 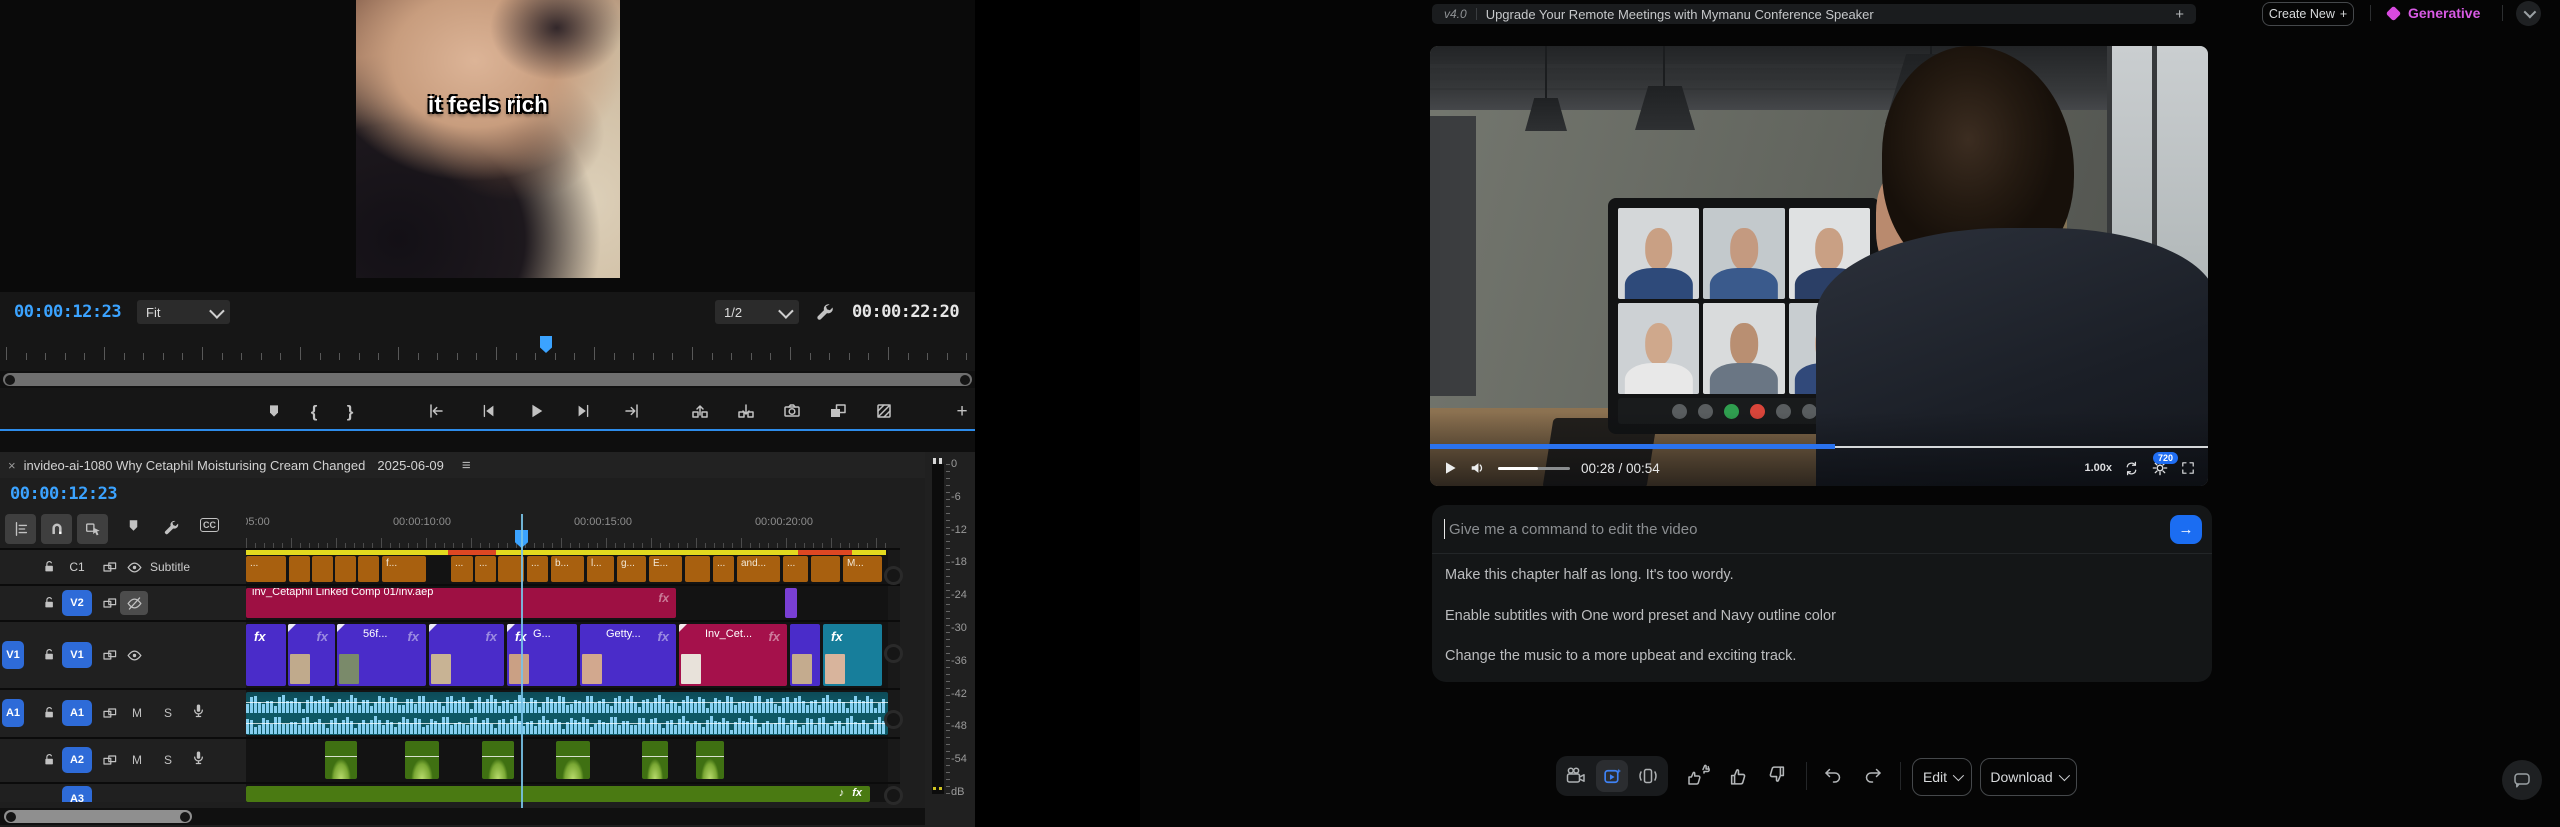 What do you see at coordinates (133, 525) in the screenshot?
I see `marker-icon` at bounding box center [133, 525].